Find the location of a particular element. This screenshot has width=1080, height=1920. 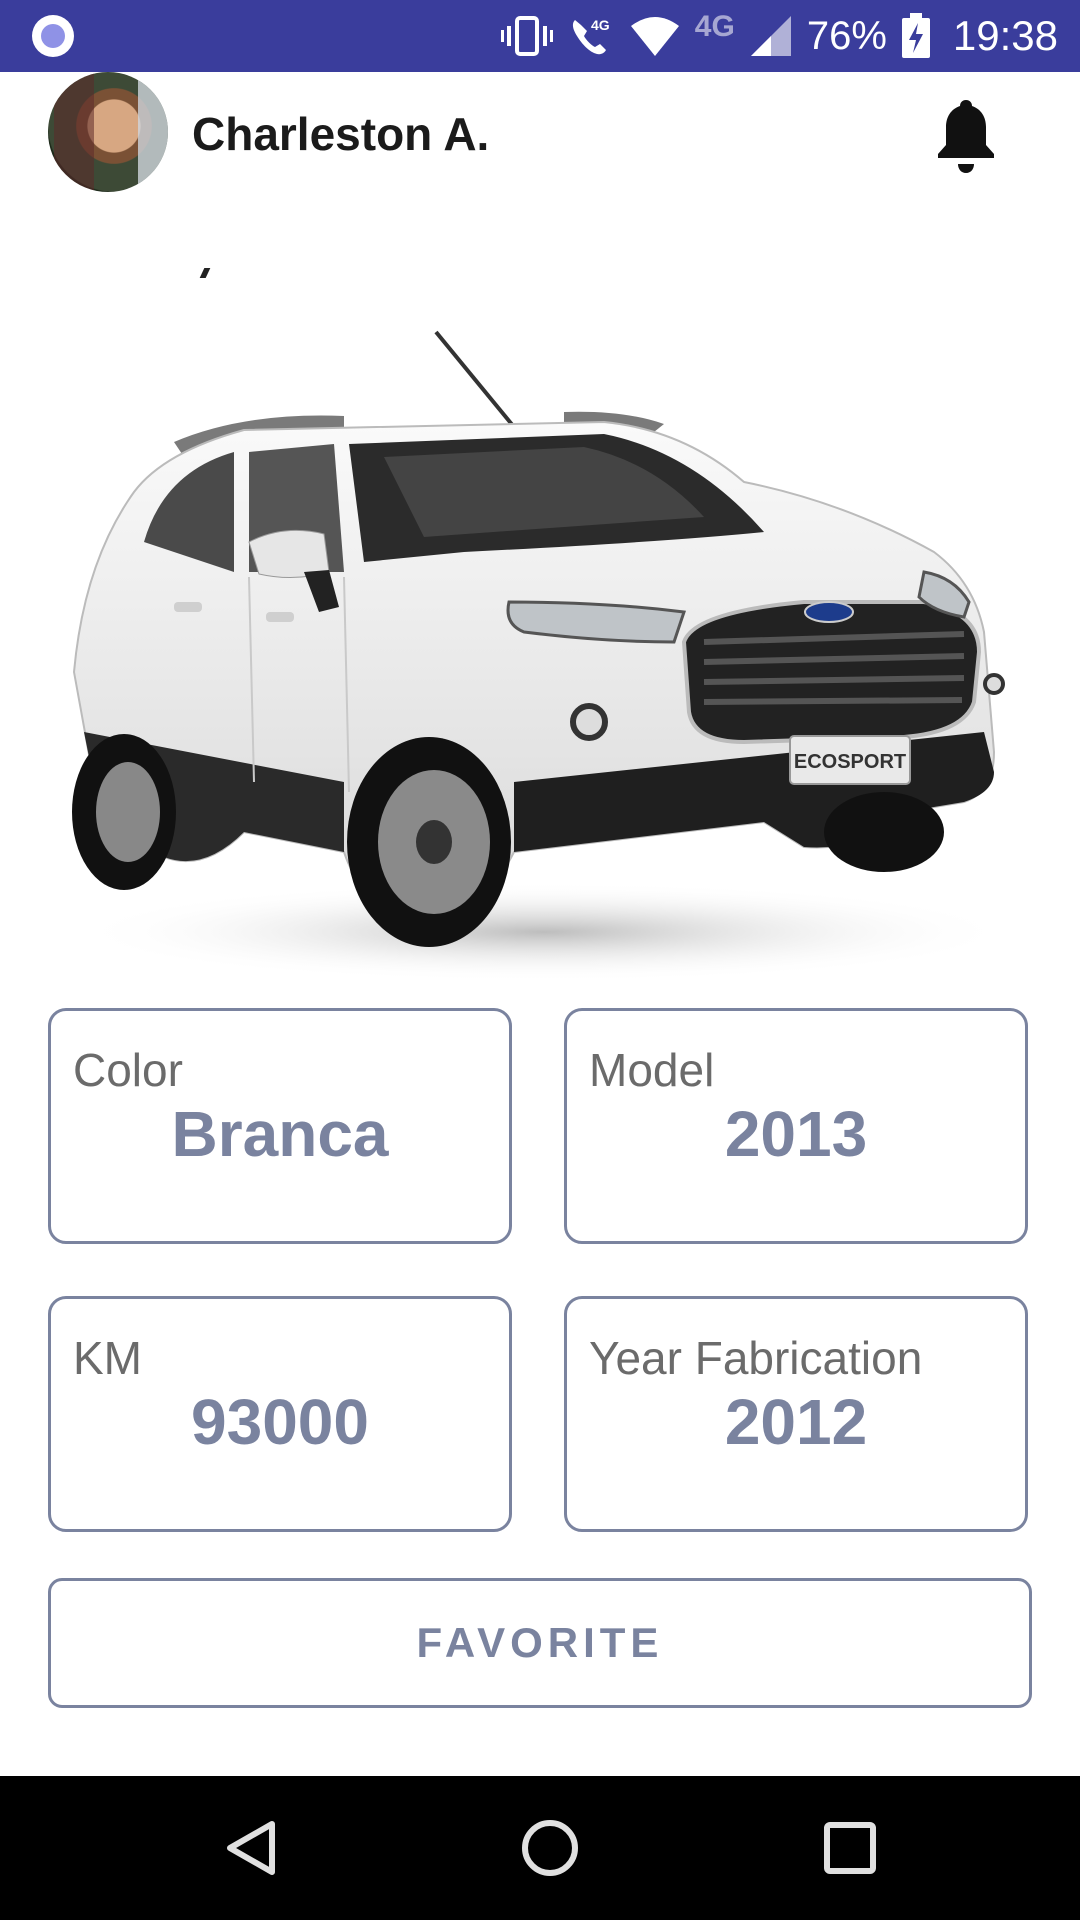

favorite-button: FAVORITE is located at coordinates (540, 1643).